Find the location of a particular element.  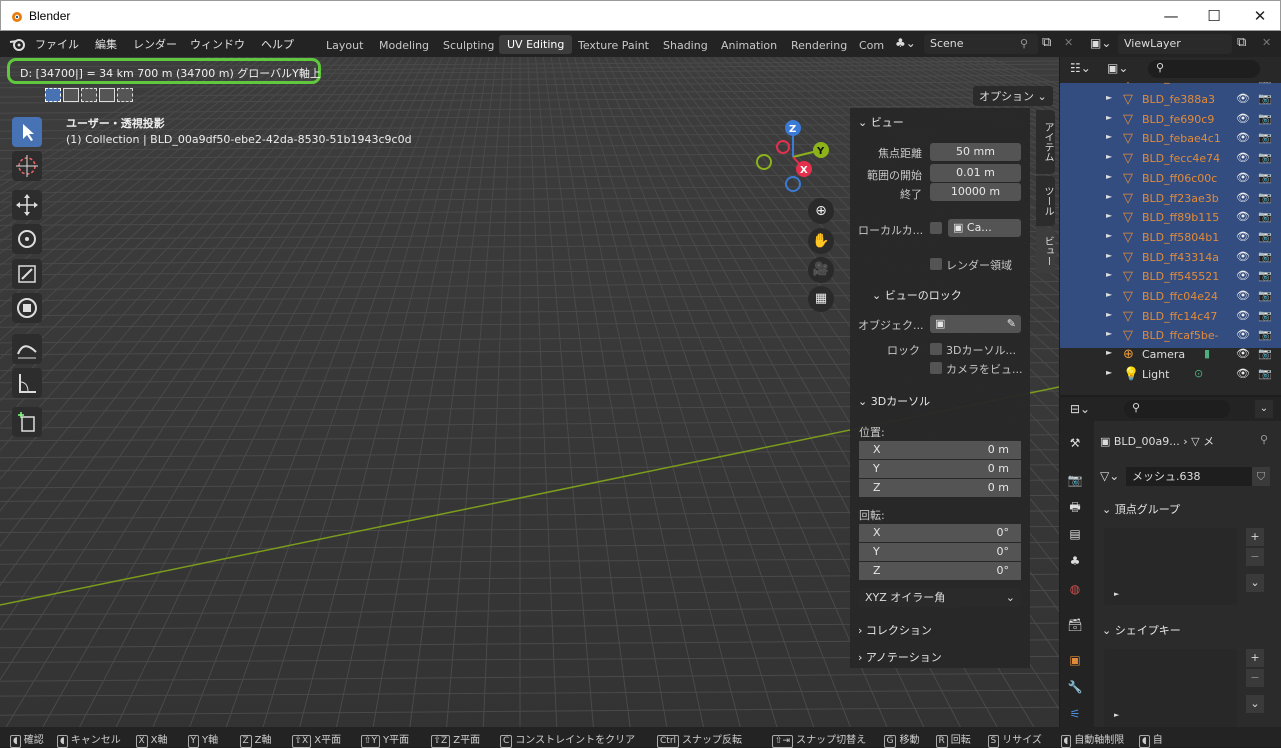

outliner-item: ► ▽ BLD_ff89b115 👁 📷 is located at coordinates (1170, 218).